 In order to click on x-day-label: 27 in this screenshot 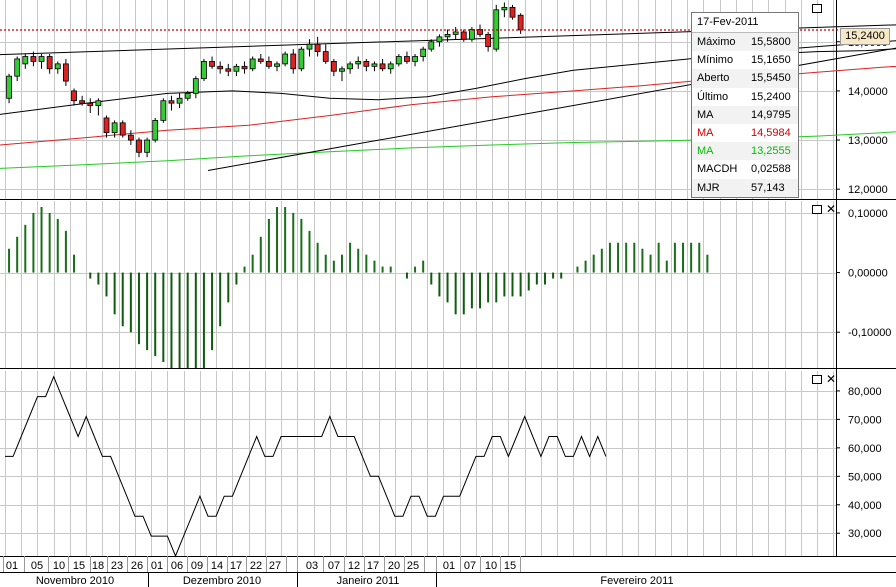, I will do `click(275, 566)`.